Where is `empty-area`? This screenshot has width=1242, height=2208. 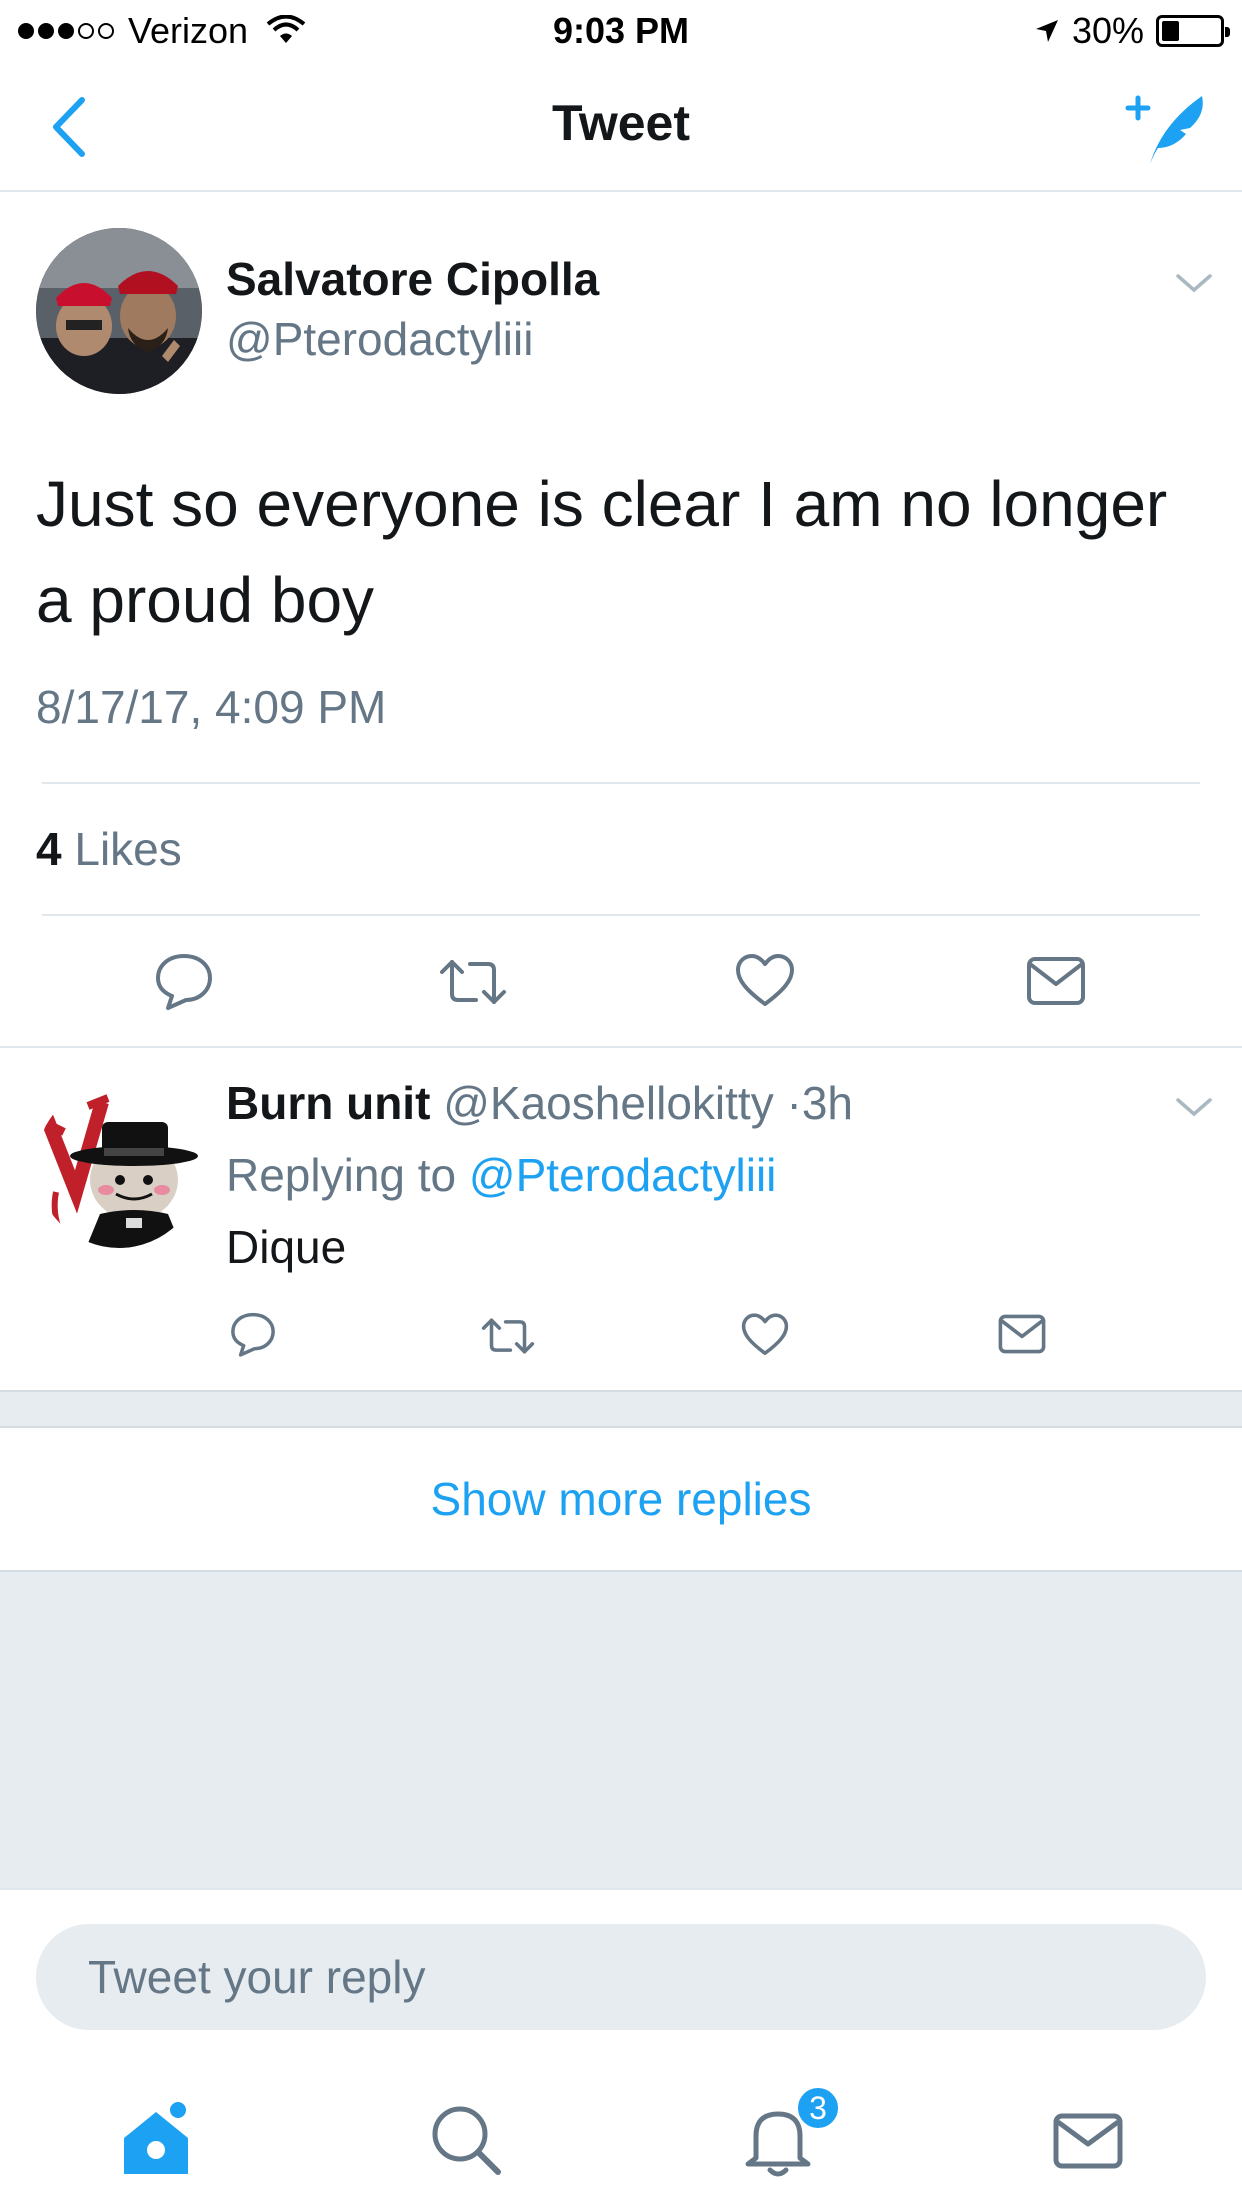
empty-area is located at coordinates (621, 1729).